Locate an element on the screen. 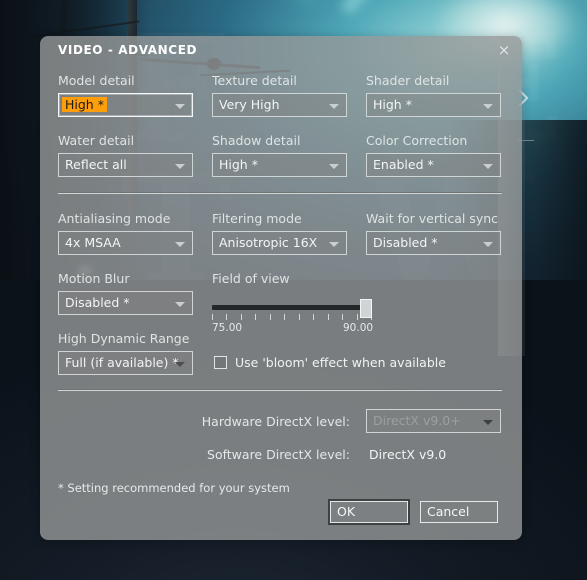 The width and height of the screenshot is (587, 580). filtering-mode-select: Anisotropic 16X is located at coordinates (279, 243).